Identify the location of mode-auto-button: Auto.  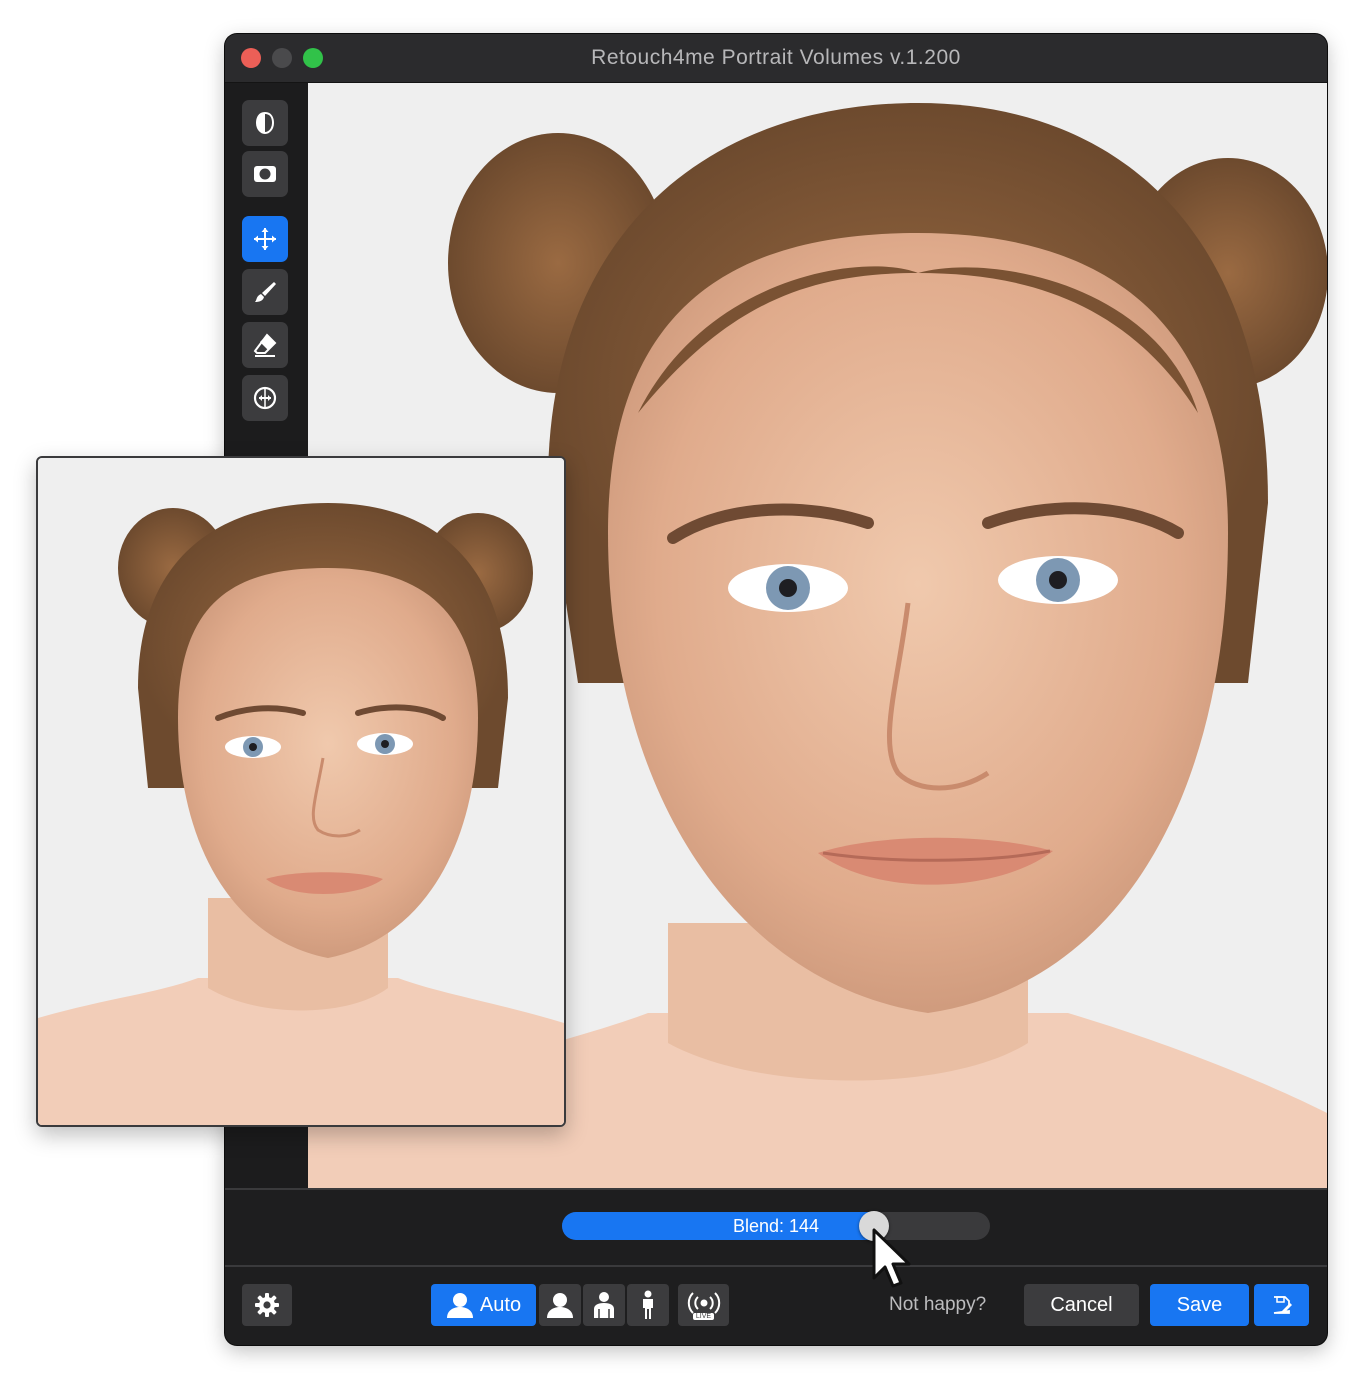
(483, 1305).